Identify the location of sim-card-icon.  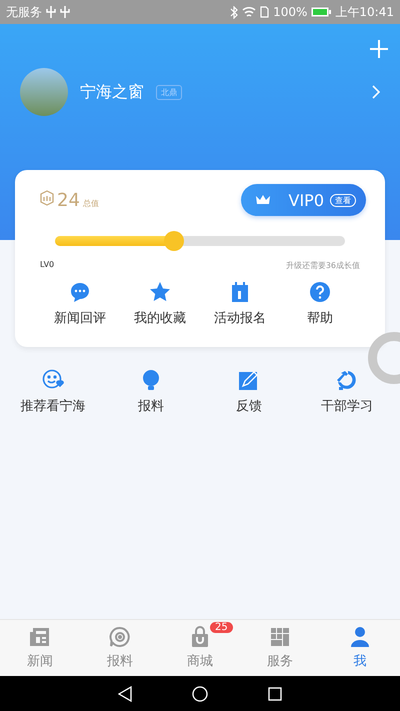
(265, 12).